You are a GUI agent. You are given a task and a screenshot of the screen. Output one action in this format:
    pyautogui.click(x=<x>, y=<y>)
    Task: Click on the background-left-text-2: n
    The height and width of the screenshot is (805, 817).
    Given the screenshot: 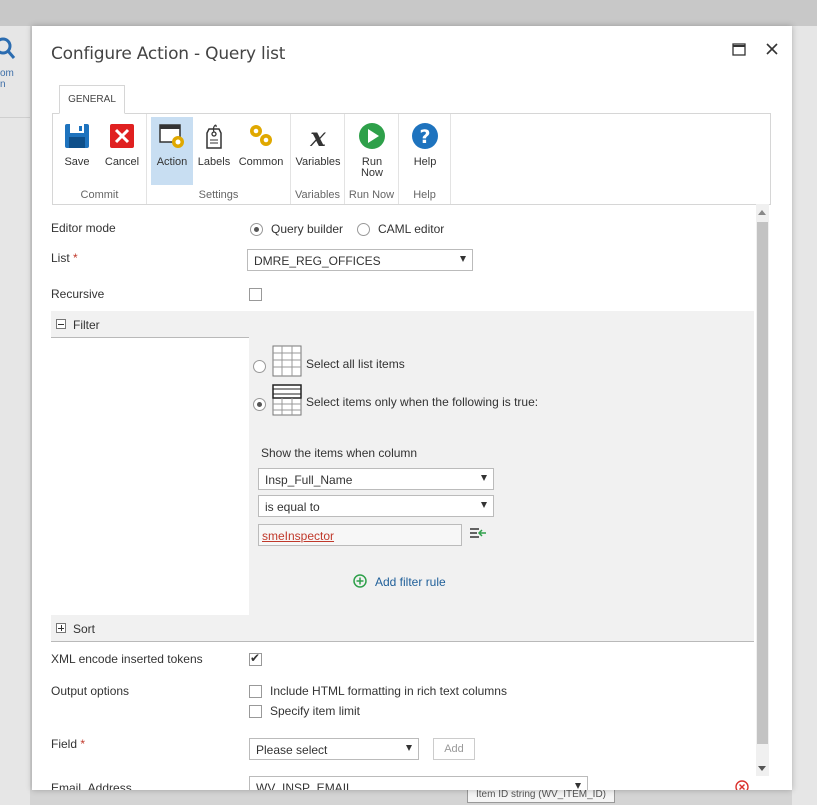 What is the action you would take?
    pyautogui.click(x=3, y=84)
    